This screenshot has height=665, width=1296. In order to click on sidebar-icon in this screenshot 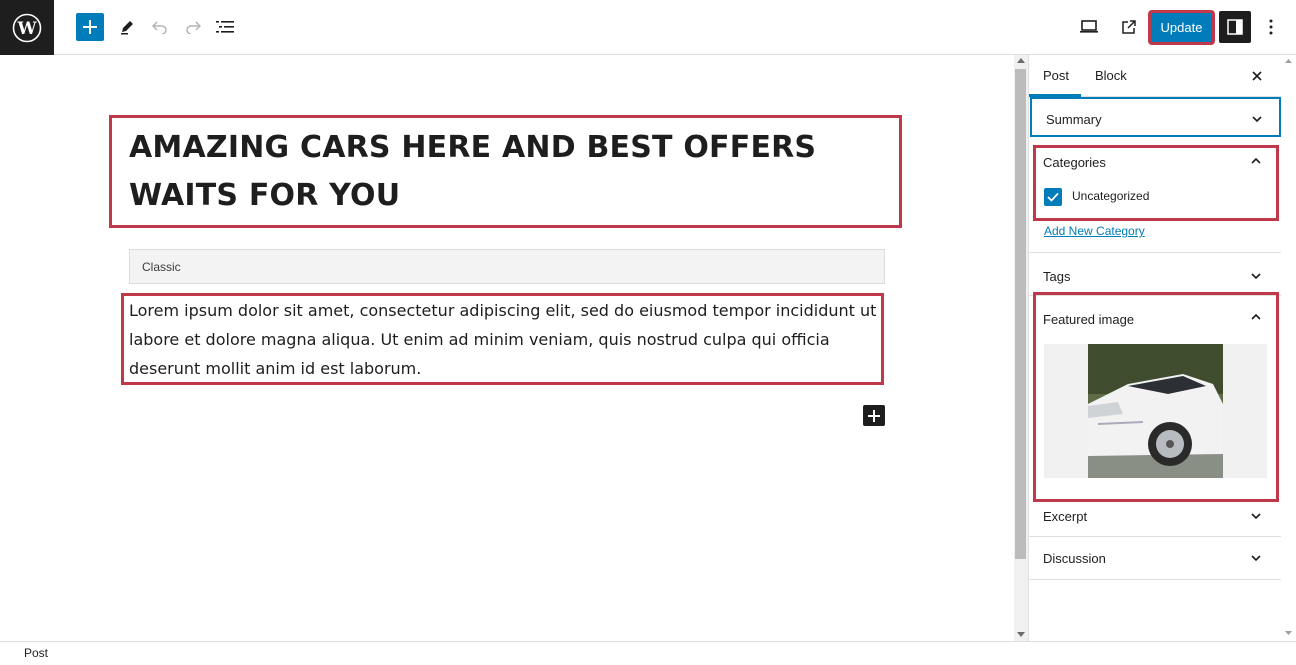, I will do `click(1235, 27)`.